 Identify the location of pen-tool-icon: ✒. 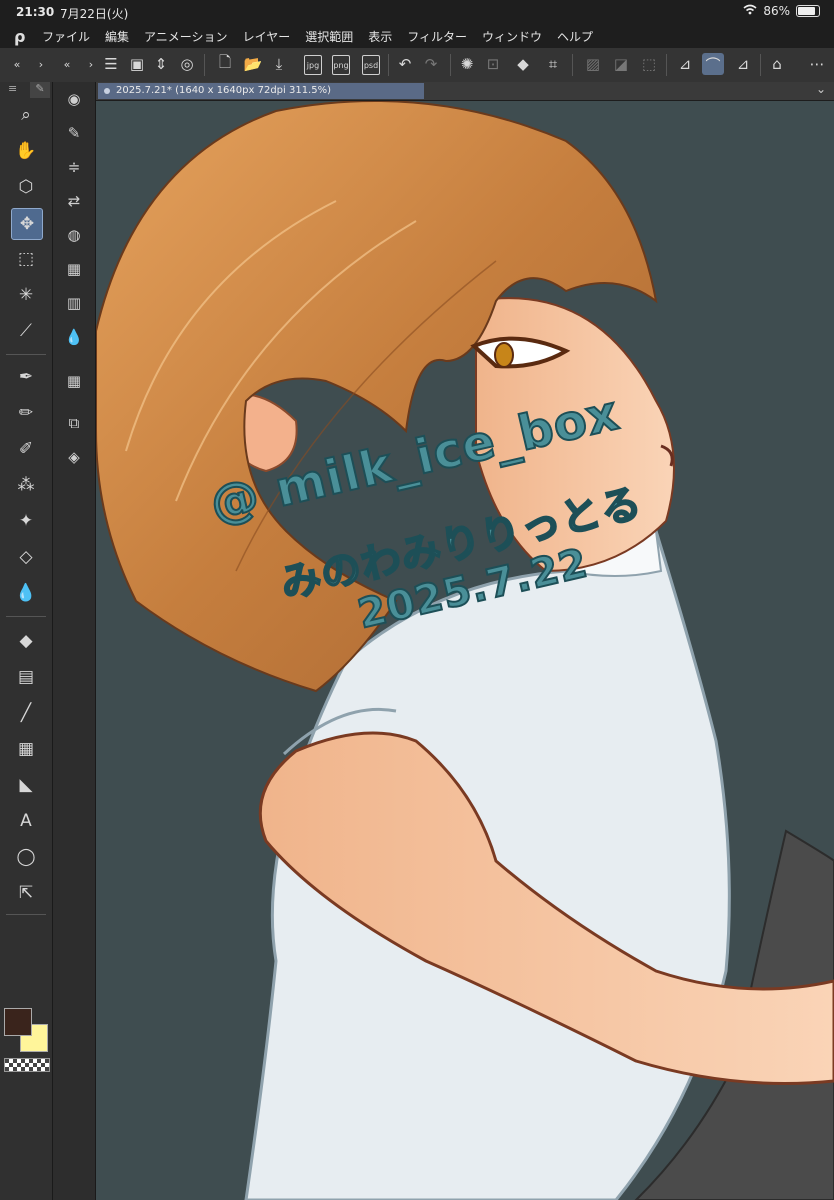
(26, 377).